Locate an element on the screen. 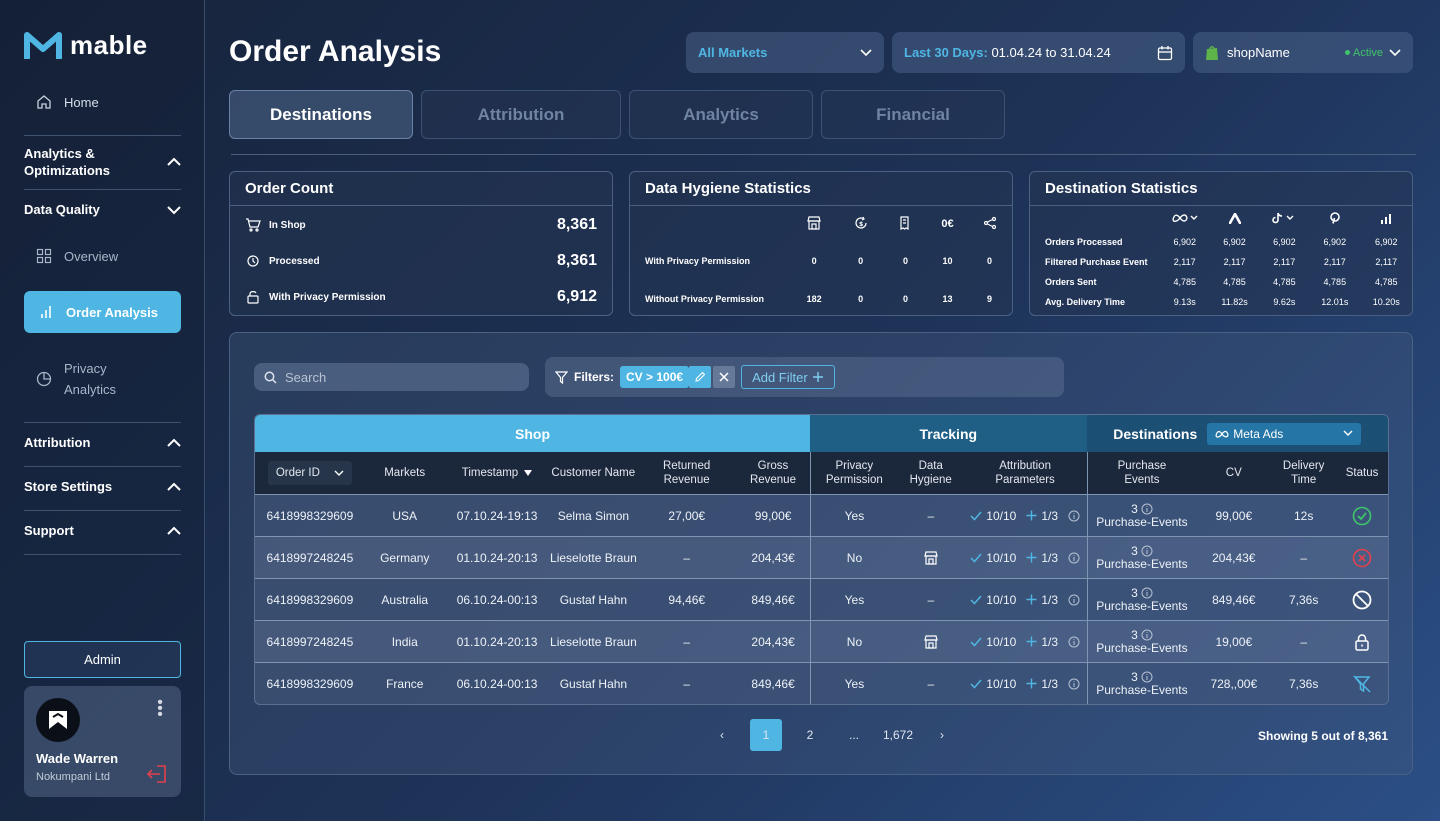 This screenshot has height=821, width=1440. logout-icon is located at coordinates (156, 774).